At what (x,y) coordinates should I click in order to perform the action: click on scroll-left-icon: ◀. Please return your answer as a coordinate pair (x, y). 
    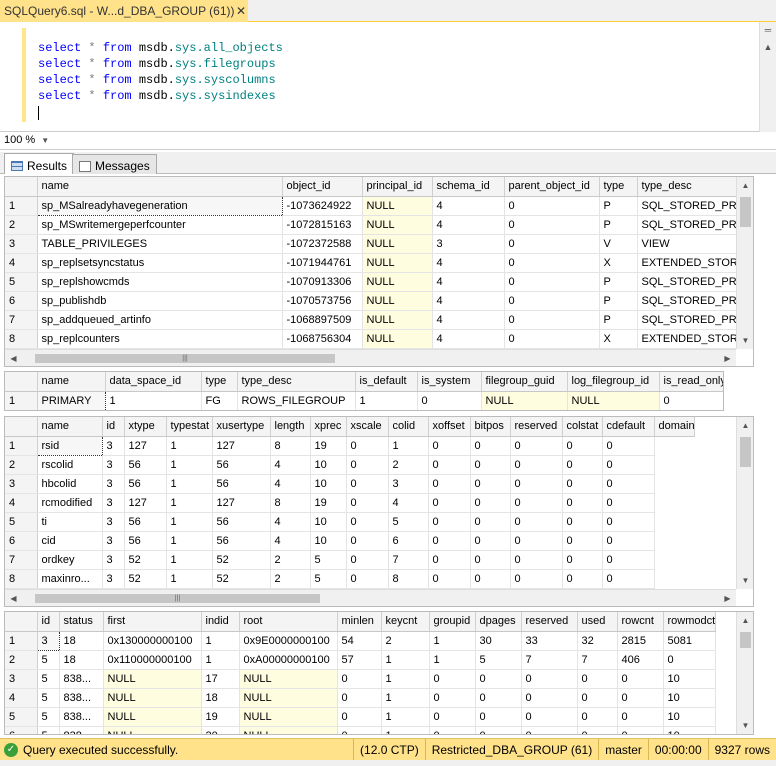
    Looking at the image, I should click on (13, 358).